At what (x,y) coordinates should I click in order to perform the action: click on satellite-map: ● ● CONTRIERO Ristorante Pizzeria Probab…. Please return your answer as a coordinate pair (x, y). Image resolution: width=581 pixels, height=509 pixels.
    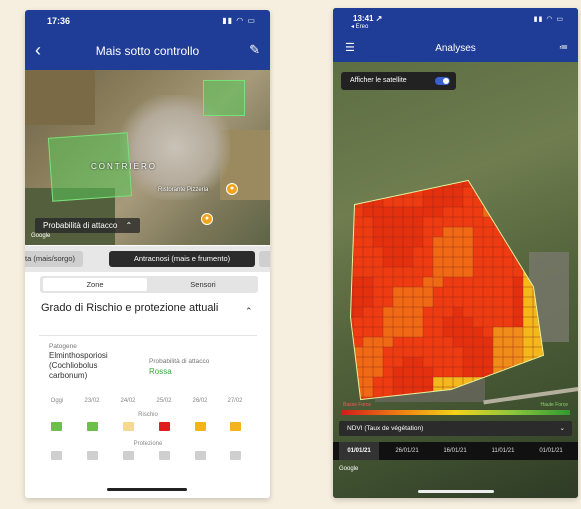
    Looking at the image, I should click on (147, 157).